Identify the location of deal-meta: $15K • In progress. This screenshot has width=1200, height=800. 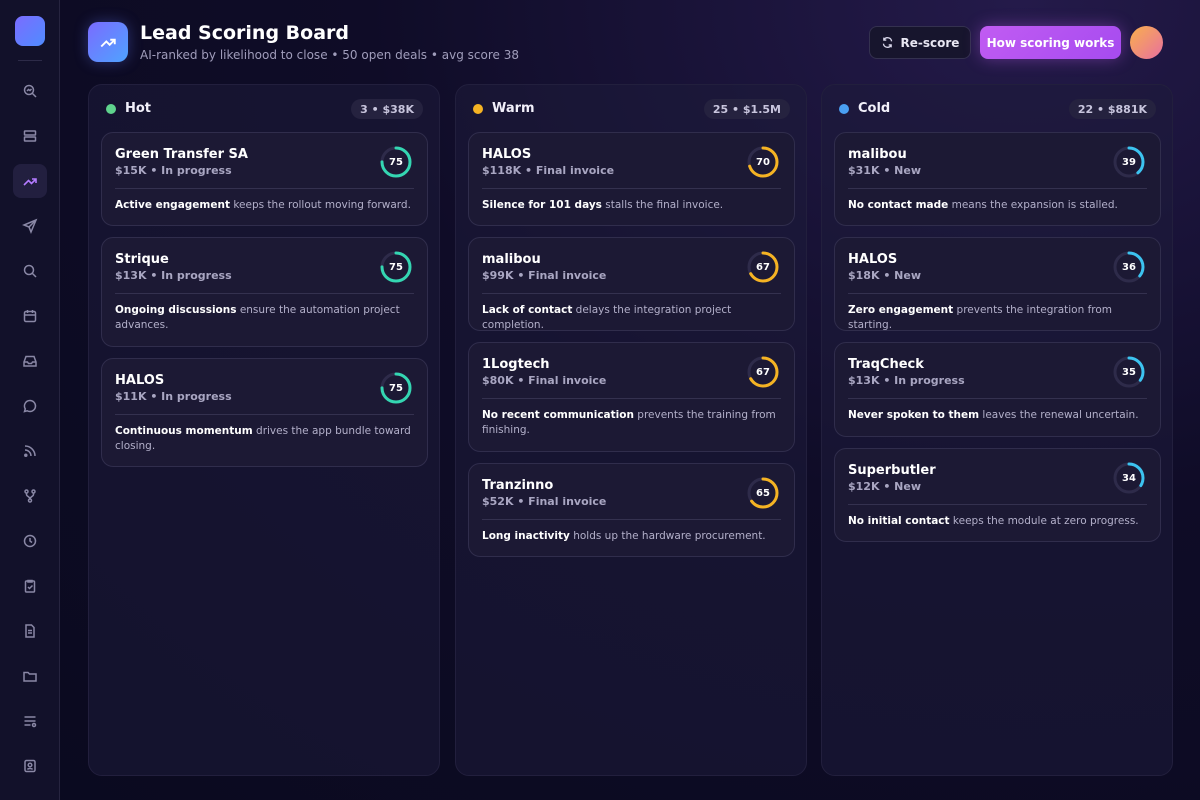
(173, 170).